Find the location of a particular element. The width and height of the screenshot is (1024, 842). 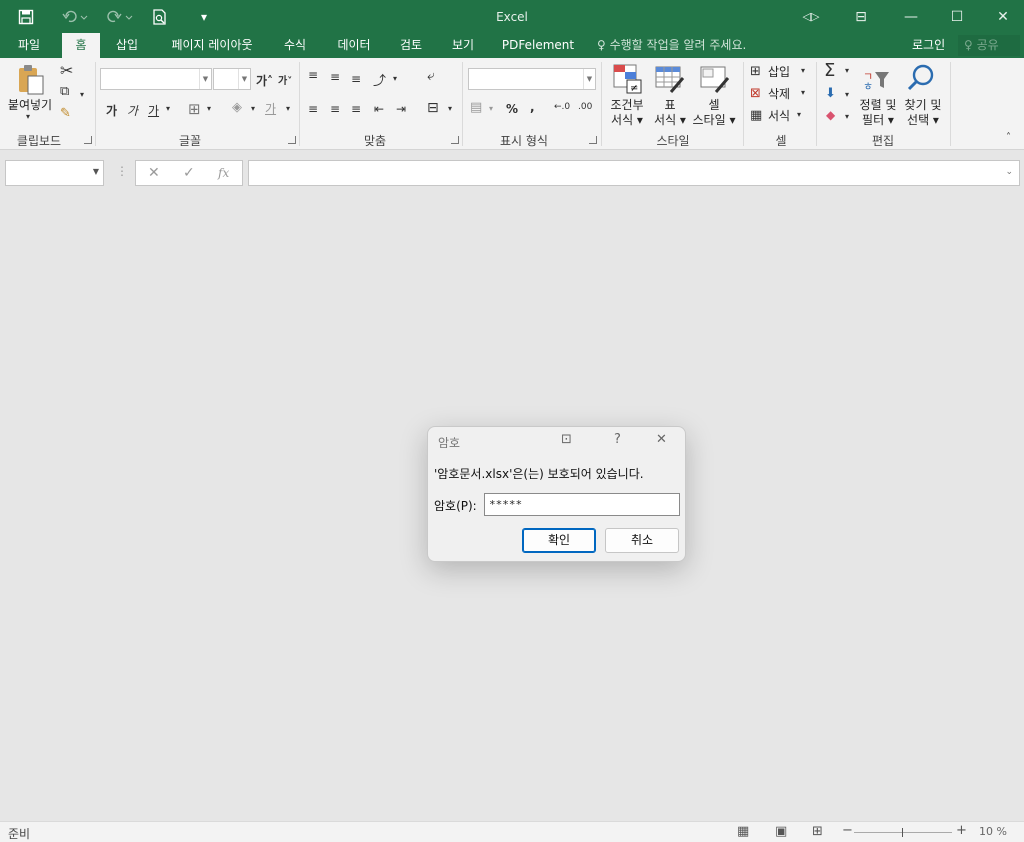

copy-icon: ⧉ is located at coordinates (64, 91).